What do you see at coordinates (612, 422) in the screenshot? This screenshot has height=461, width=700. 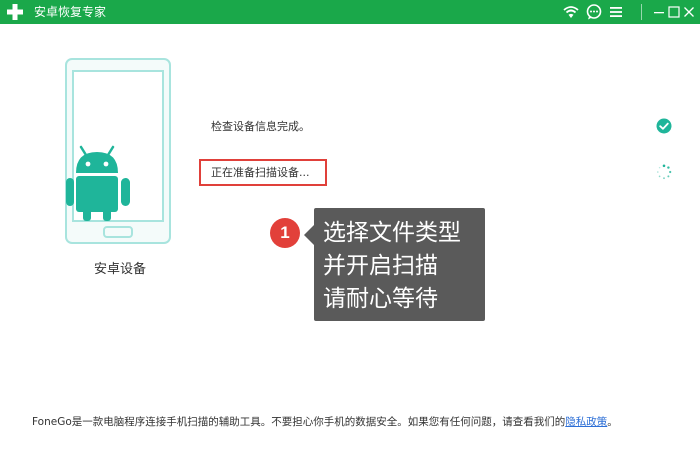 I see `footer-trailing: 。` at bounding box center [612, 422].